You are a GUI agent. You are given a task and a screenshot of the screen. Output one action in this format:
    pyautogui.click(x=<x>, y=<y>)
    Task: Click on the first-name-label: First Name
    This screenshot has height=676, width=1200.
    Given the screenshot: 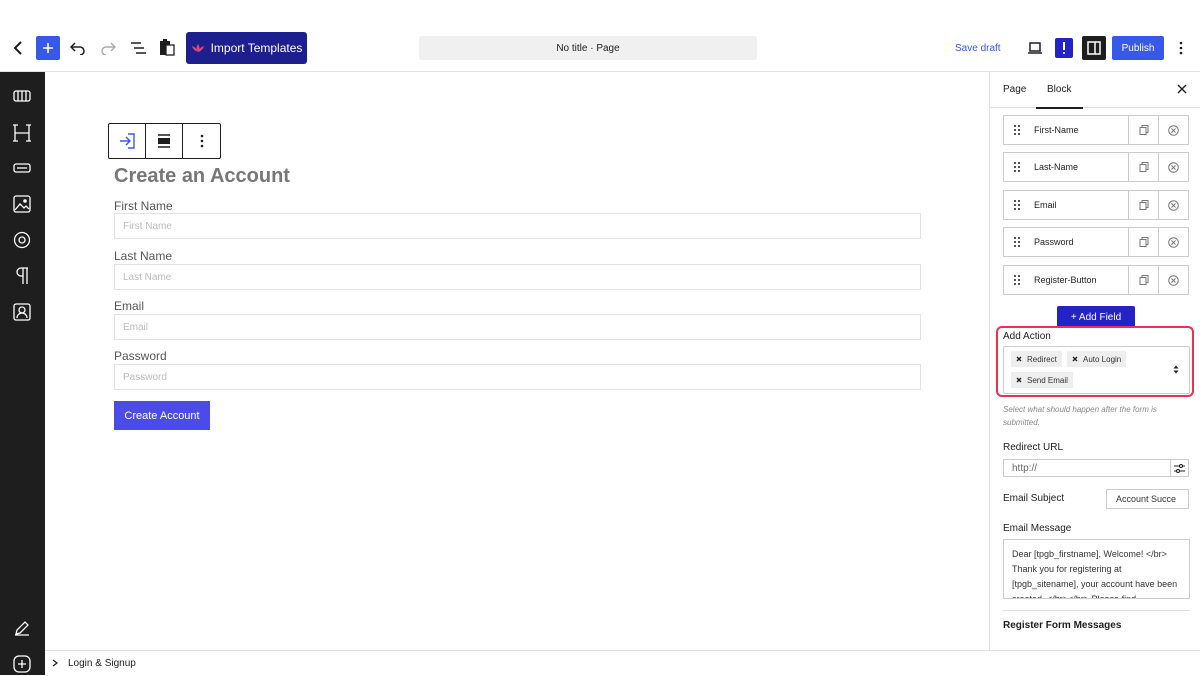 What is the action you would take?
    pyautogui.click(x=143, y=206)
    